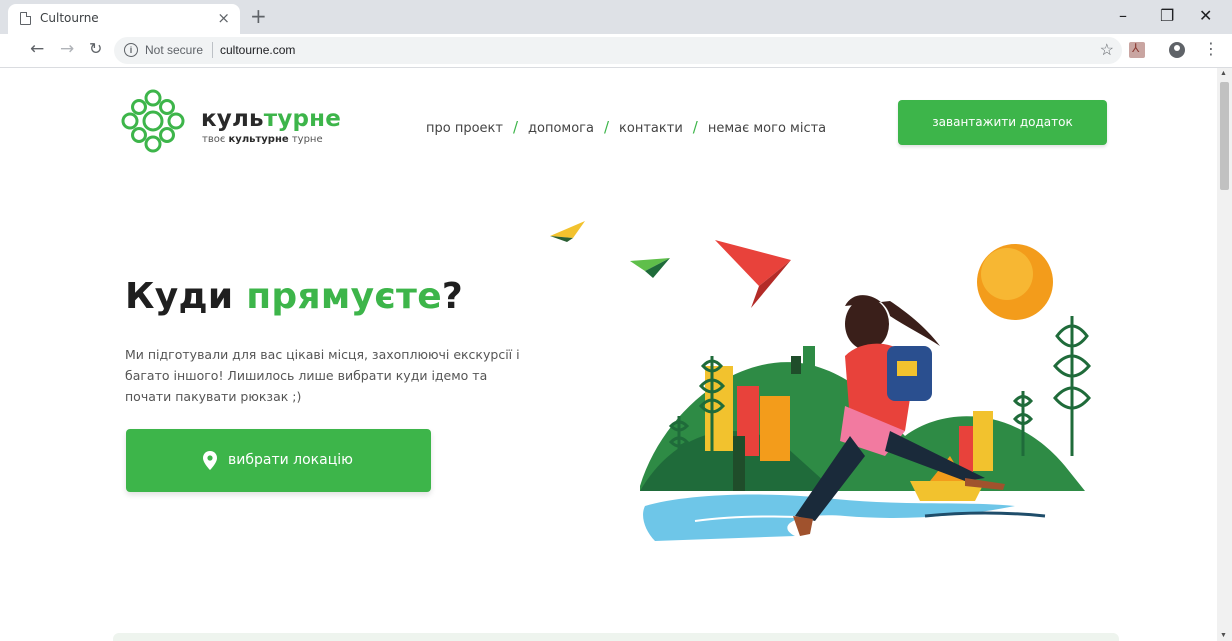 Image resolution: width=1232 pixels, height=641 pixels. What do you see at coordinates (452, 296) in the screenshot?
I see `hero-title-end: ?` at bounding box center [452, 296].